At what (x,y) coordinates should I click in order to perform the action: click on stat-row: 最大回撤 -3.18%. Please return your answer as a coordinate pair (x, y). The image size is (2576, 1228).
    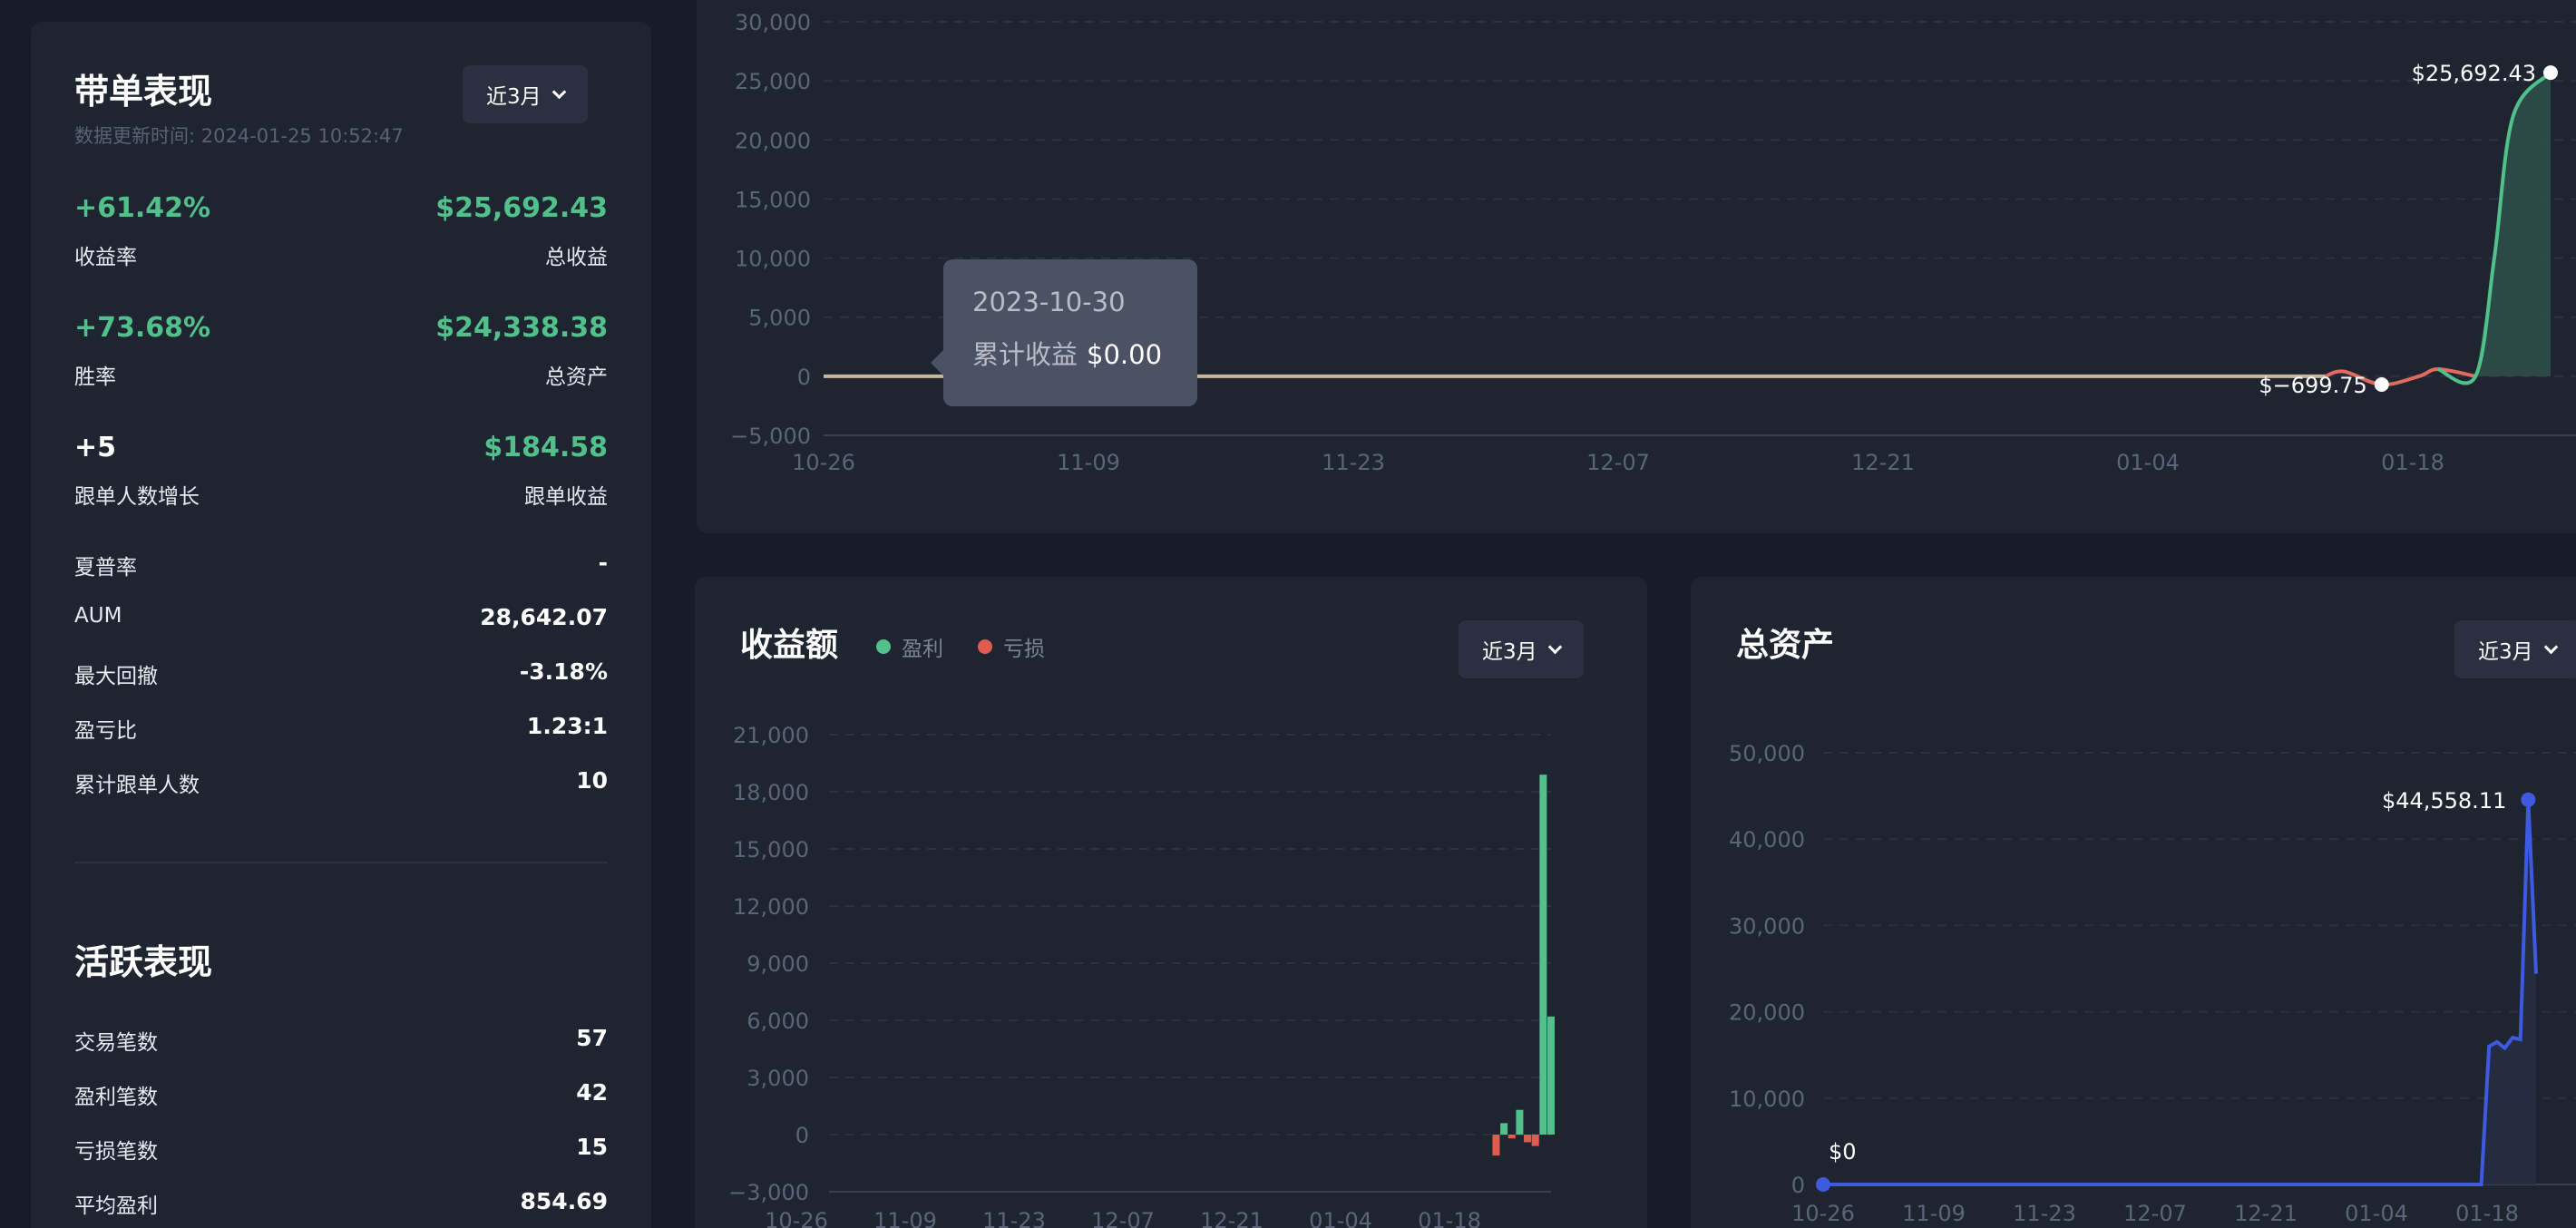
    Looking at the image, I should click on (341, 675).